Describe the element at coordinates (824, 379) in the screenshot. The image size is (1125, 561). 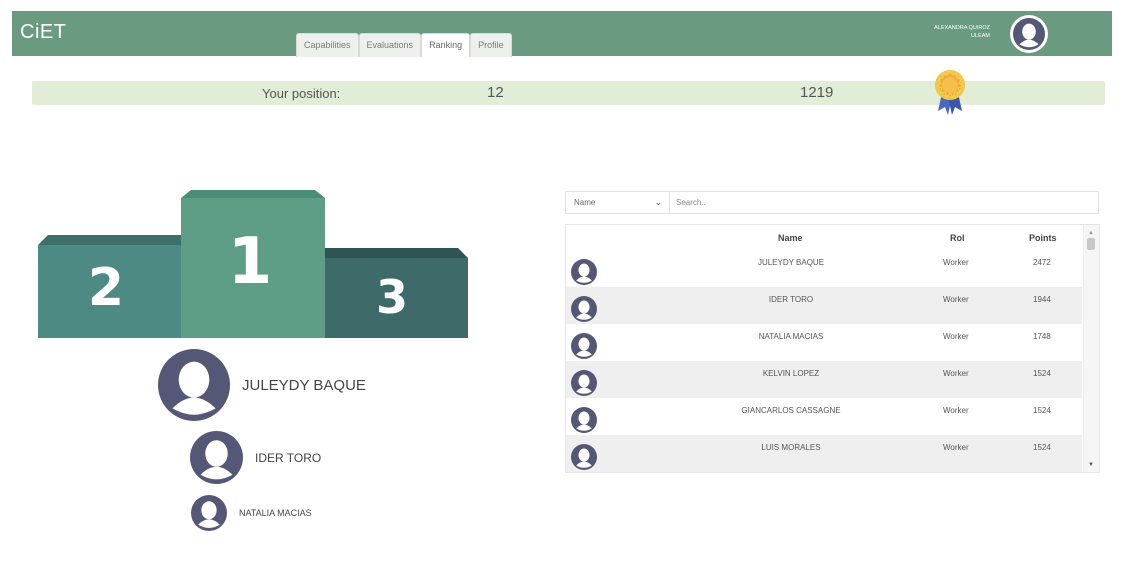
I see `table-row: KELVIN LOPEZ Worker 1524` at that location.